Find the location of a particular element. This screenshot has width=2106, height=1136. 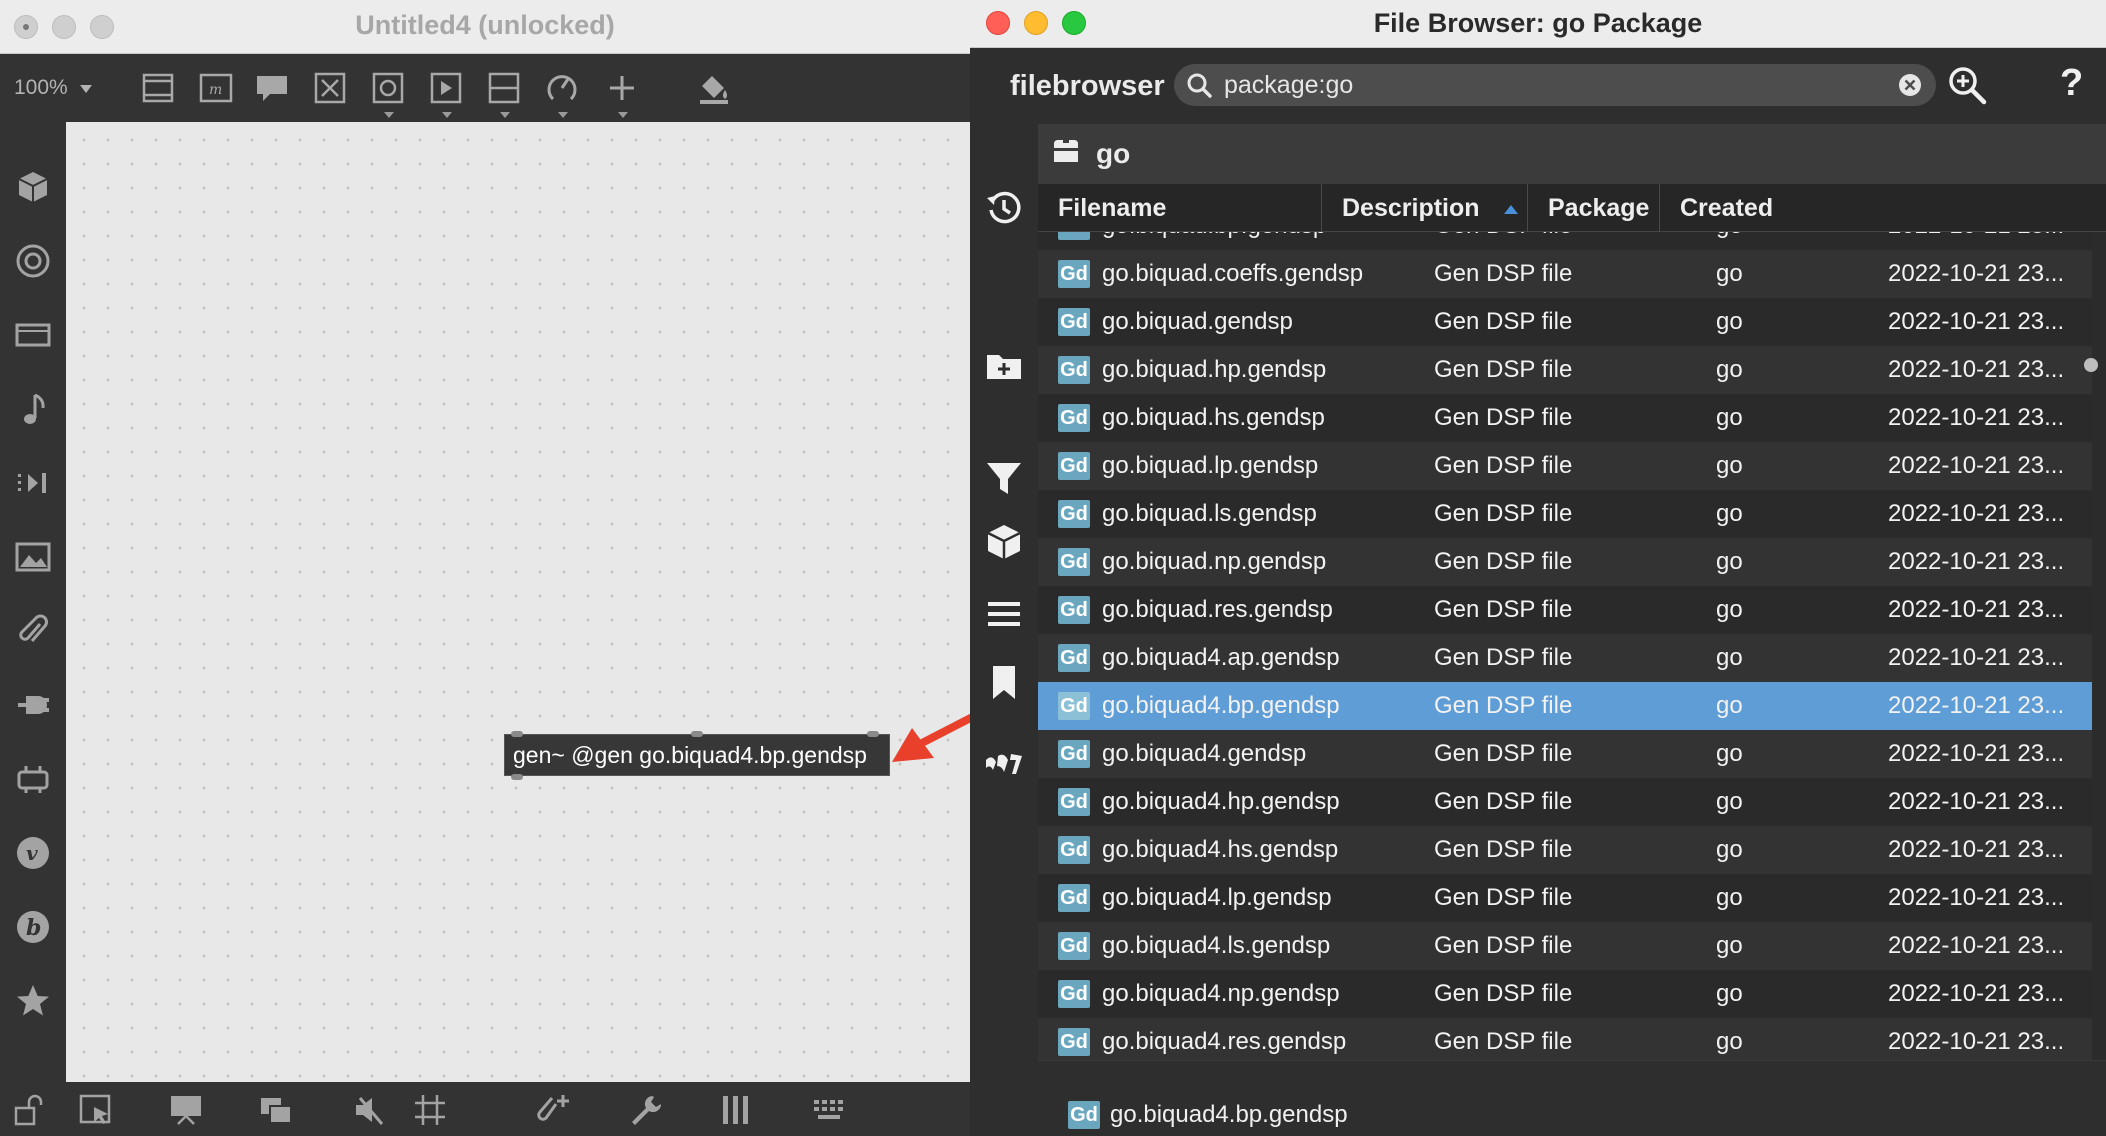

sort-ascending-icon is located at coordinates (1511, 209).